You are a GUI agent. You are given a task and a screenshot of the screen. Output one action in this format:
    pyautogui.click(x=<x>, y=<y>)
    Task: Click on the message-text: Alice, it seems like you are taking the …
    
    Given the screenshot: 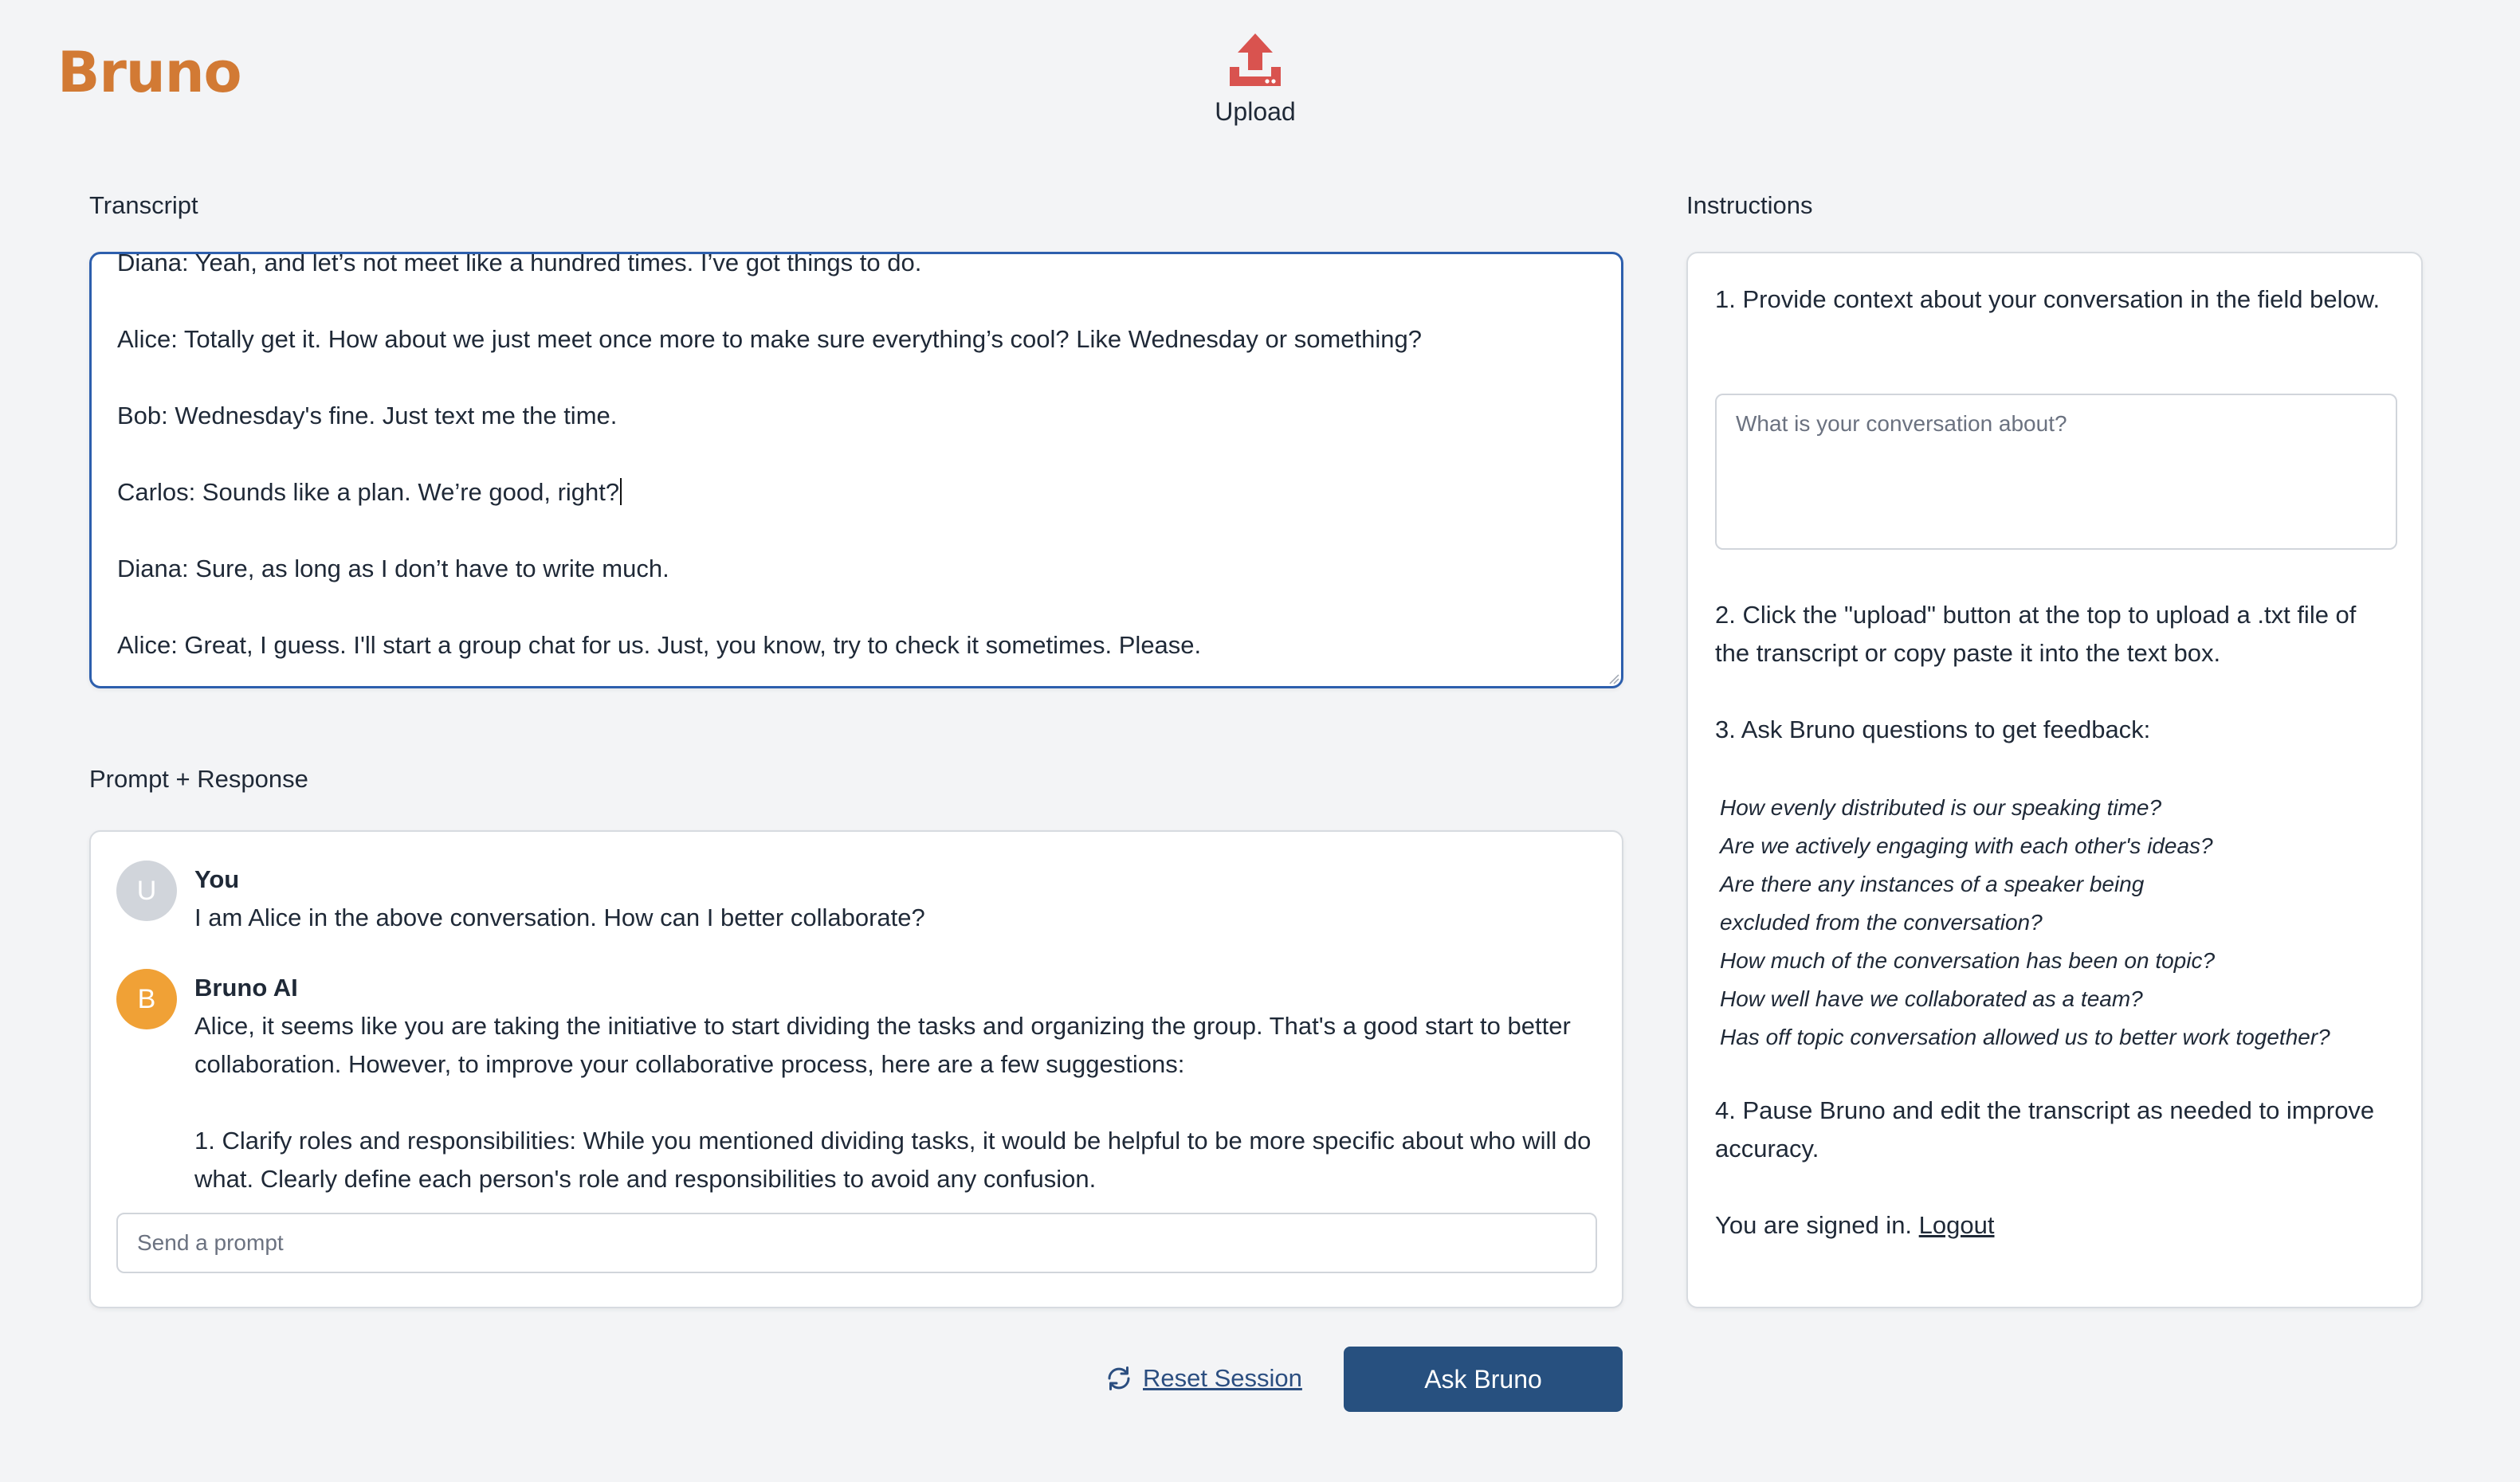 What is the action you would take?
    pyautogui.click(x=882, y=1045)
    